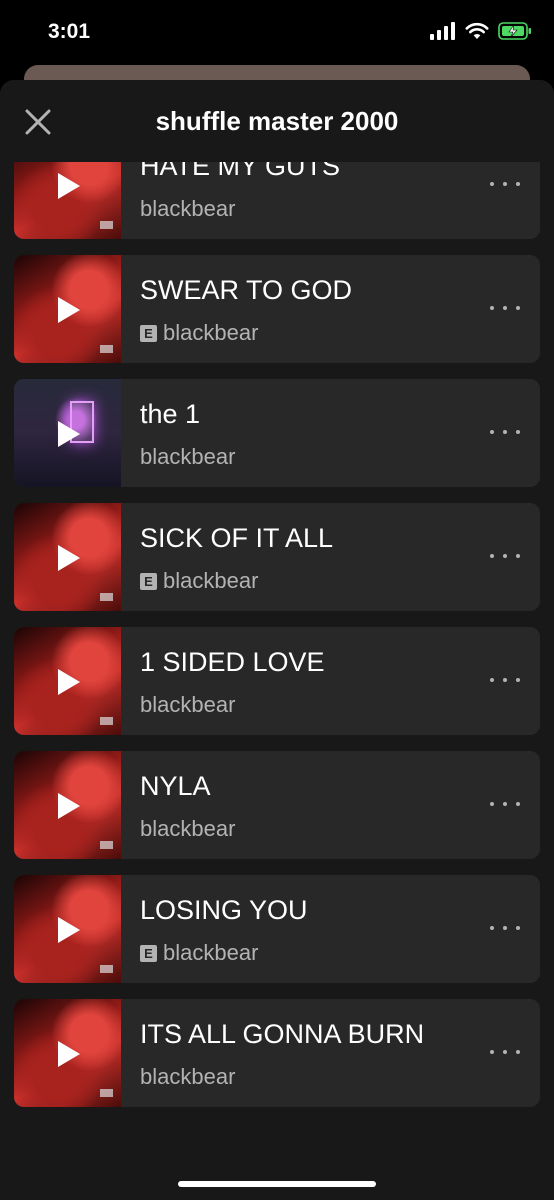  What do you see at coordinates (277, 681) in the screenshot?
I see `track-row: 1 SIDED LOVE blackbear` at bounding box center [277, 681].